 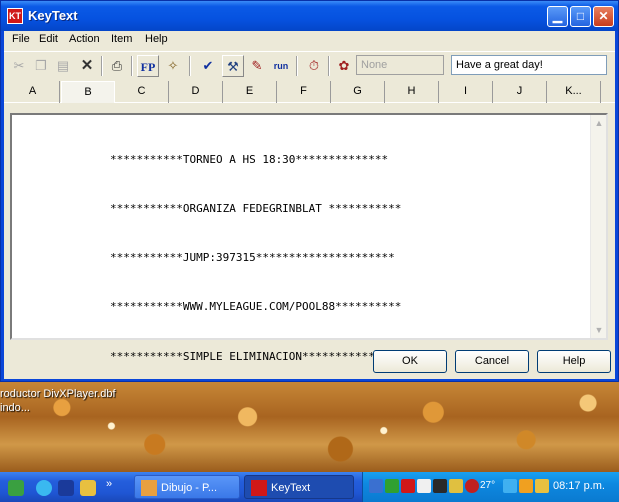 I want to click on pencil-icon, so click(x=542, y=486).